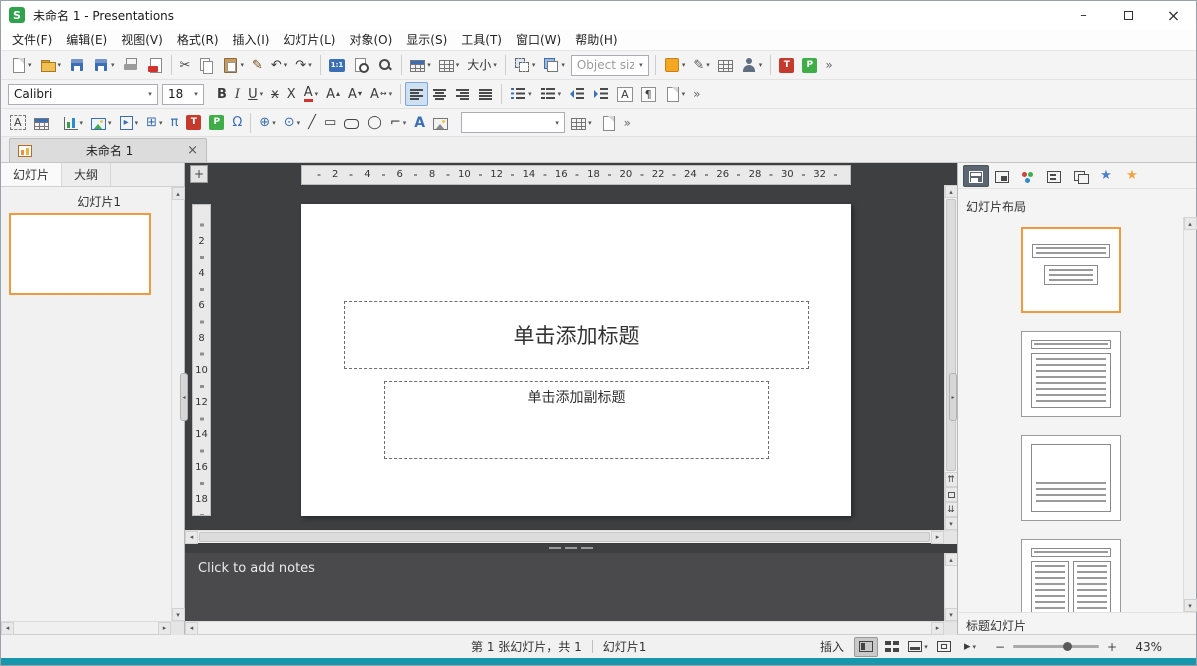 Image resolution: width=1197 pixels, height=666 pixels. What do you see at coordinates (832, 646) in the screenshot?
I see `insert-mode-indicator: 插入` at bounding box center [832, 646].